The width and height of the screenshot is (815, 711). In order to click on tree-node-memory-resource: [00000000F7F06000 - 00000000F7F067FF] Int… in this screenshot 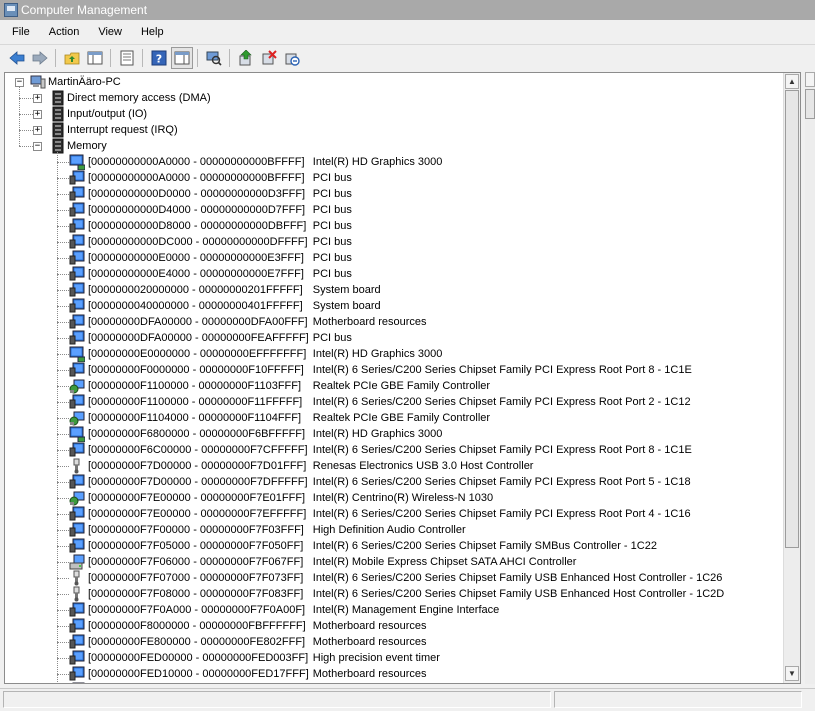, I will do `click(395, 562)`.